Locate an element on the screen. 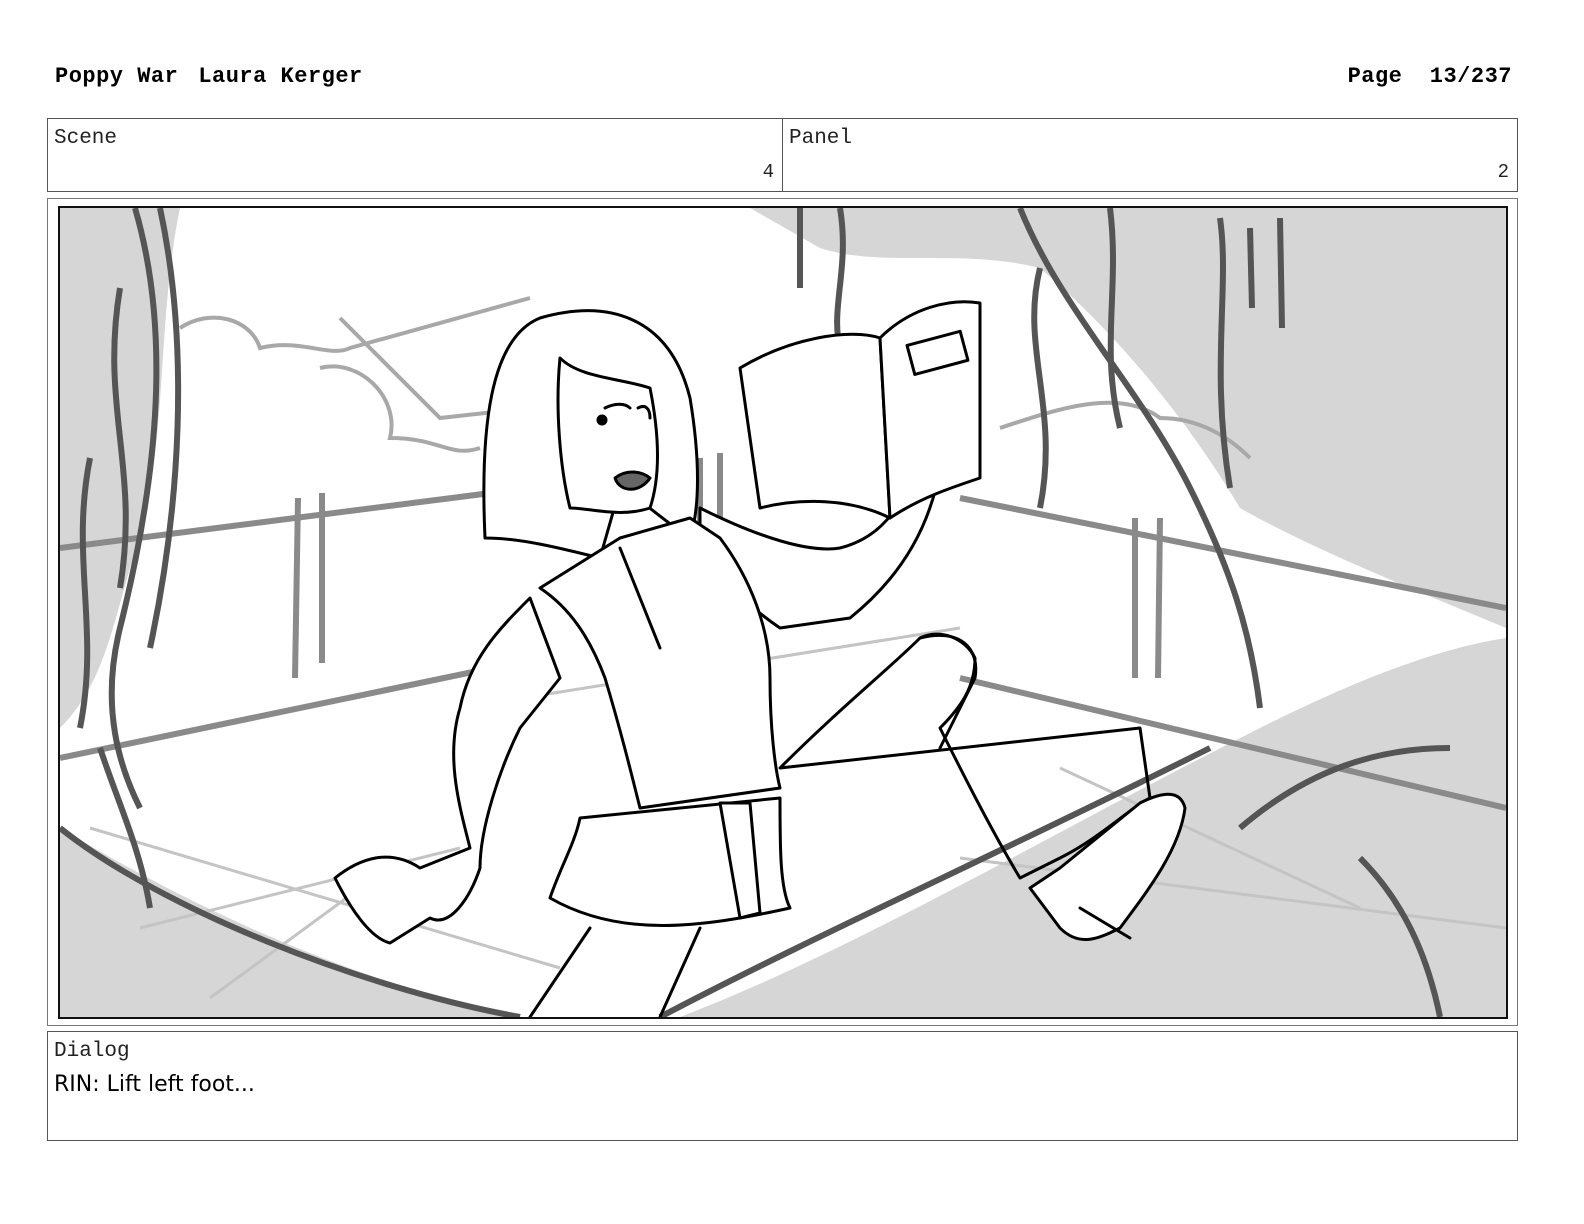  page-label: Page is located at coordinates (1375, 76).